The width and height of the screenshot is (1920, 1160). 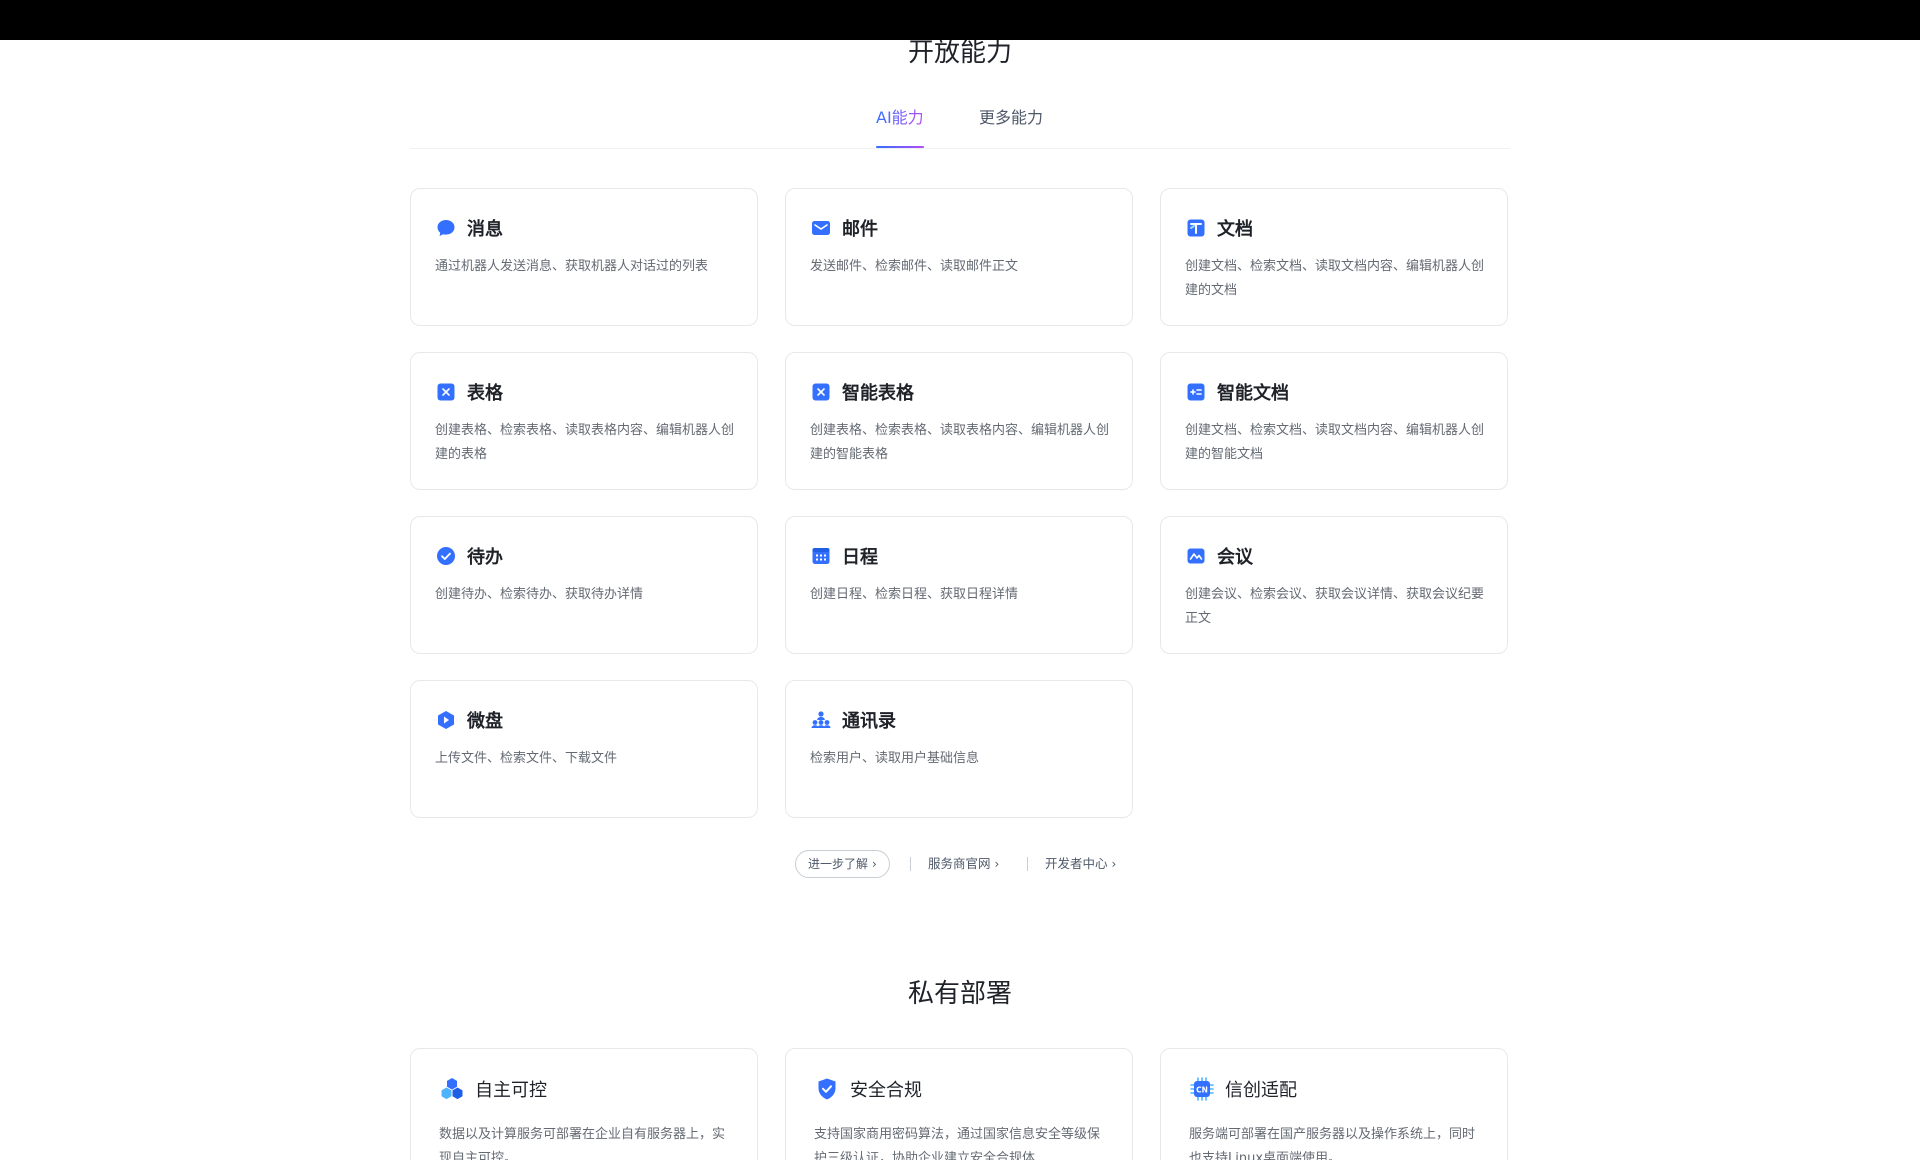 What do you see at coordinates (821, 556) in the screenshot?
I see `calendar-icon` at bounding box center [821, 556].